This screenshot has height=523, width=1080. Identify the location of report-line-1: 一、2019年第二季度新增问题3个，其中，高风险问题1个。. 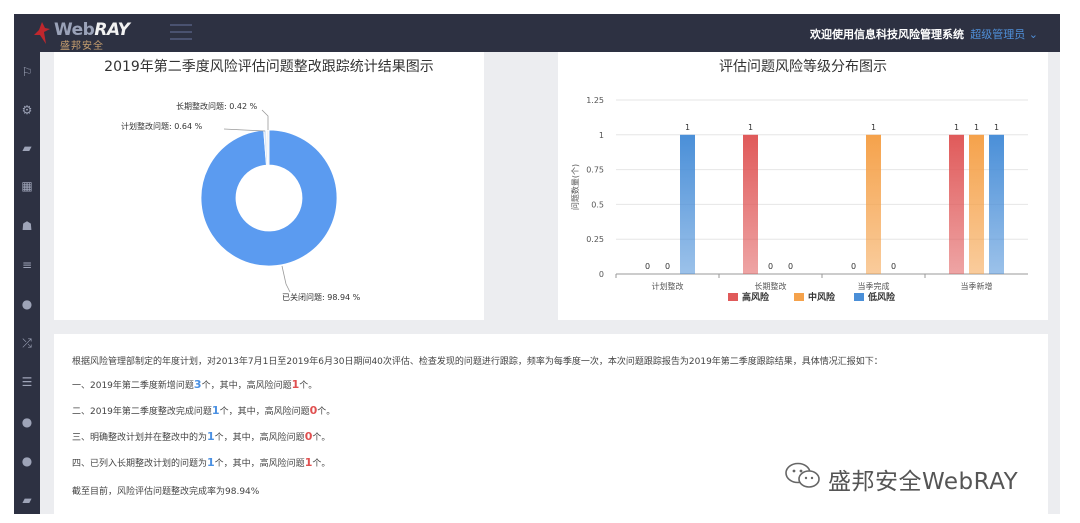
(195, 384).